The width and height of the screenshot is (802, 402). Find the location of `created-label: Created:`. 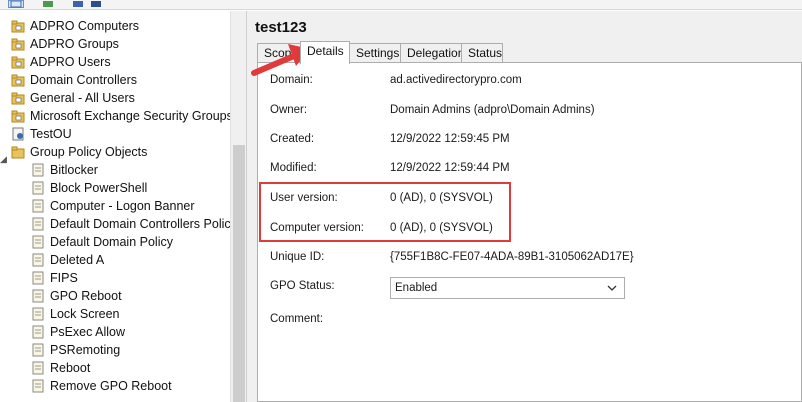

created-label: Created: is located at coordinates (292, 139).